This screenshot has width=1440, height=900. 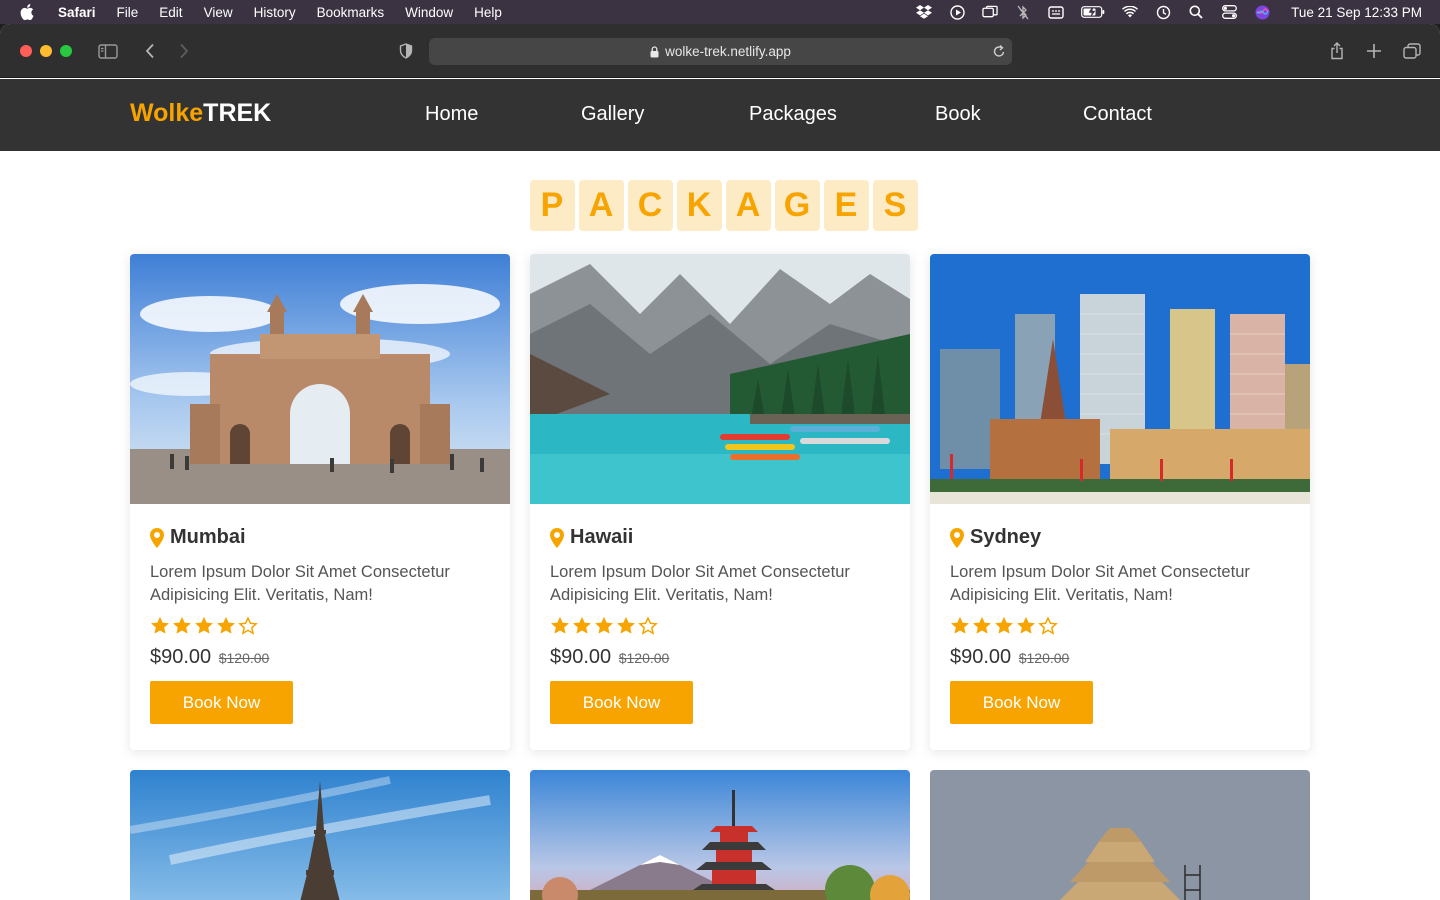 I want to click on address-bar: wolke-trek.netlify.app, so click(x=720, y=51).